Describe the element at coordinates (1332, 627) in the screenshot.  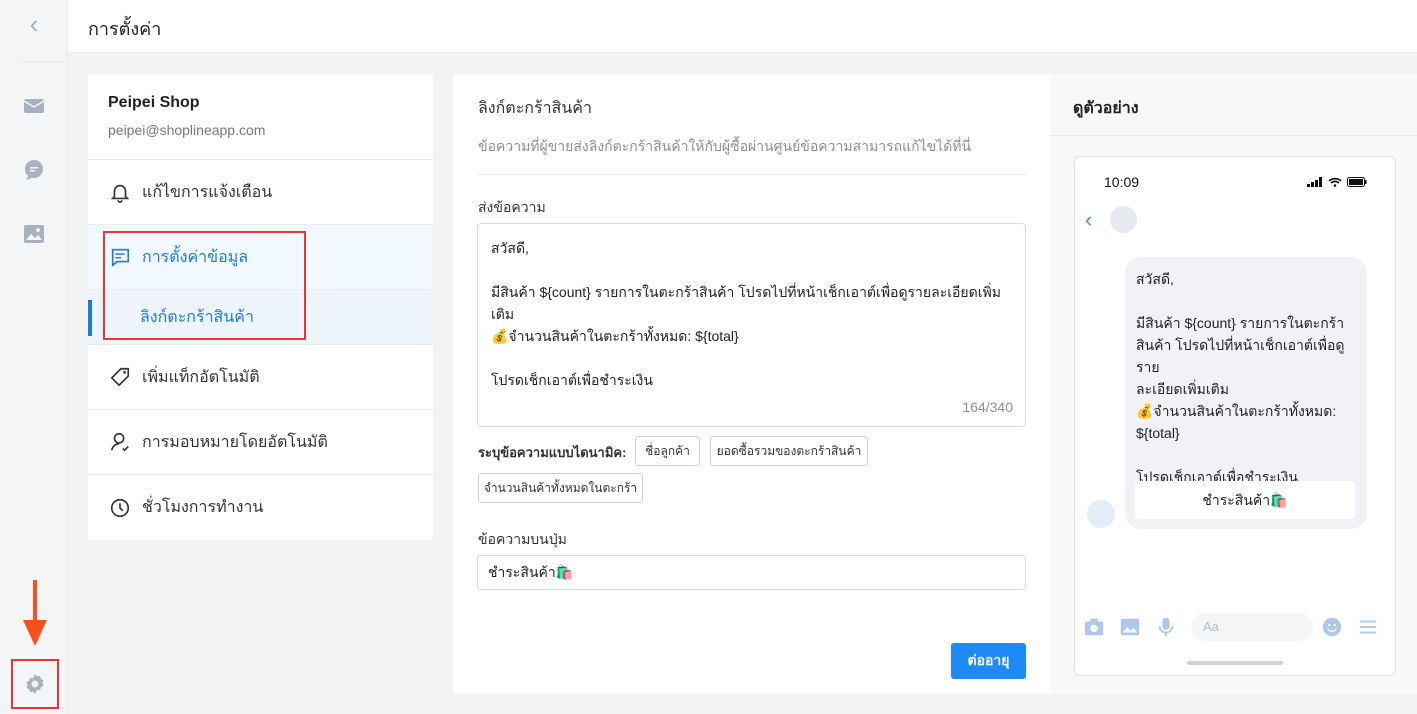
I see `emoji-icon` at that location.